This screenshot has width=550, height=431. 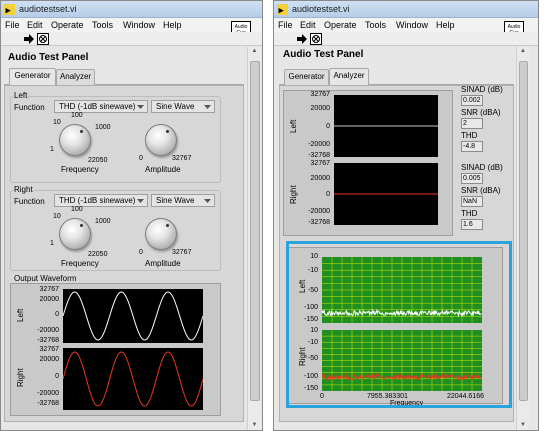 What do you see at coordinates (57, 216) in the screenshot?
I see `freq-tick: 10` at bounding box center [57, 216].